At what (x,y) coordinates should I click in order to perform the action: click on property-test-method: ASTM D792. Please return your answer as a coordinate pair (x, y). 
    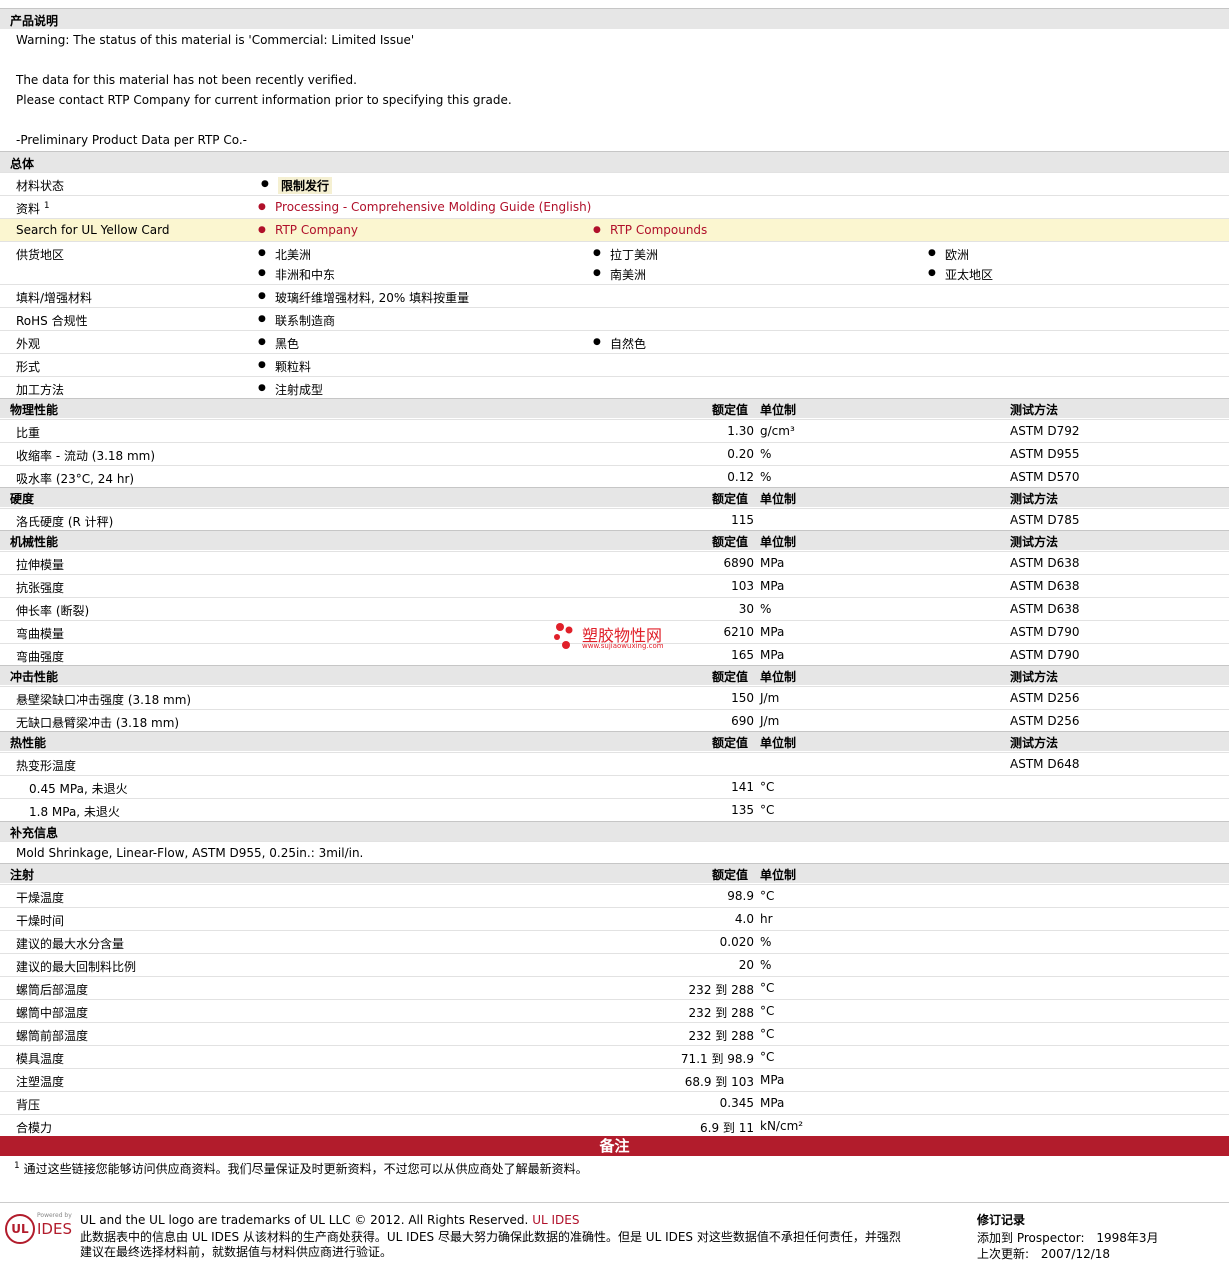
    Looking at the image, I should click on (1045, 431).